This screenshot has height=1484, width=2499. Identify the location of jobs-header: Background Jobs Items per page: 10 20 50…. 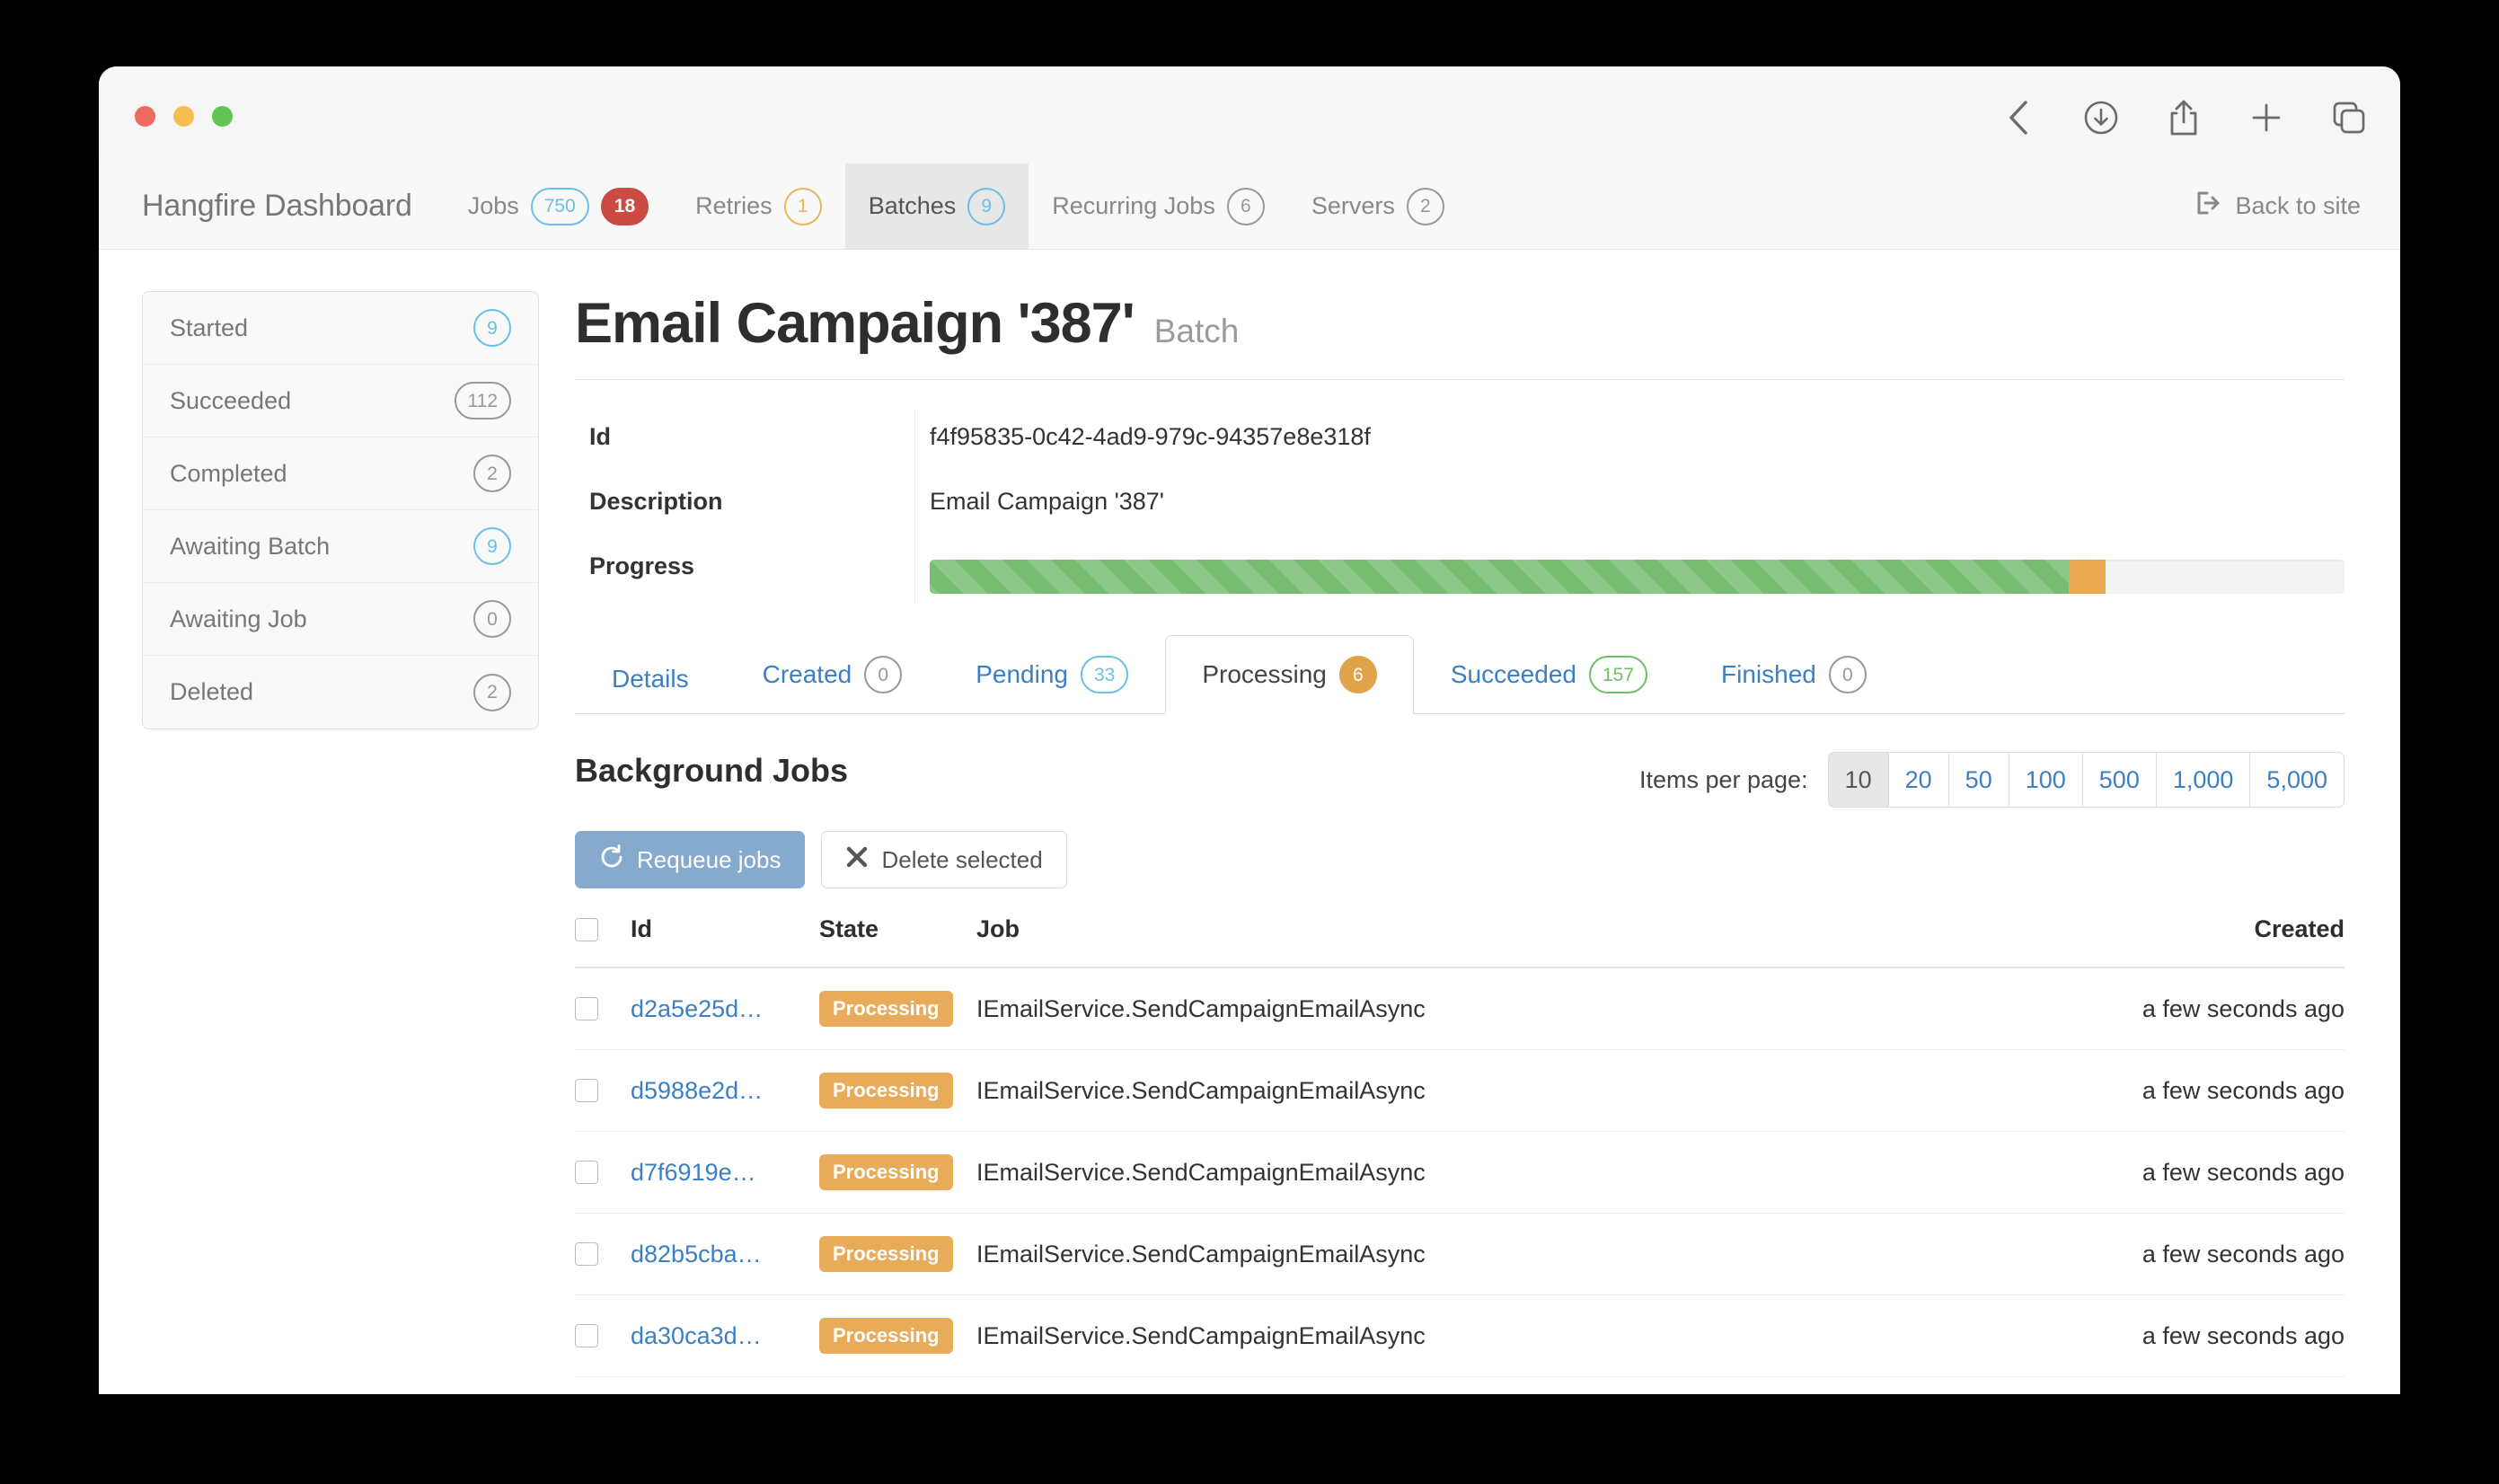
(1459, 780).